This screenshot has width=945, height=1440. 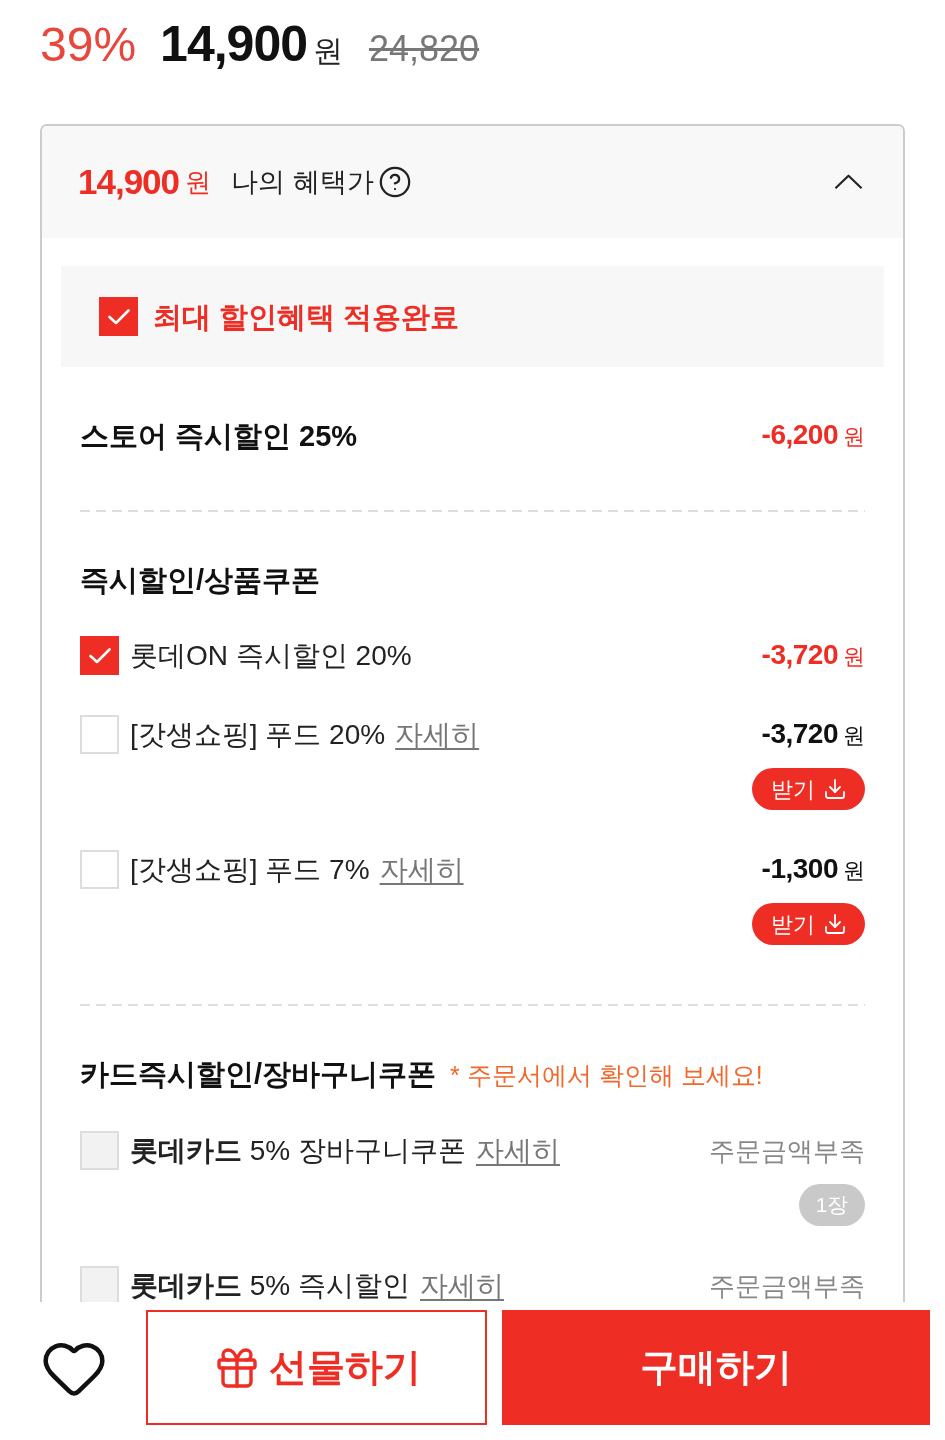 What do you see at coordinates (258, 1074) in the screenshot?
I see `section-title: 카드즉시할인/장바구니쿠폰` at bounding box center [258, 1074].